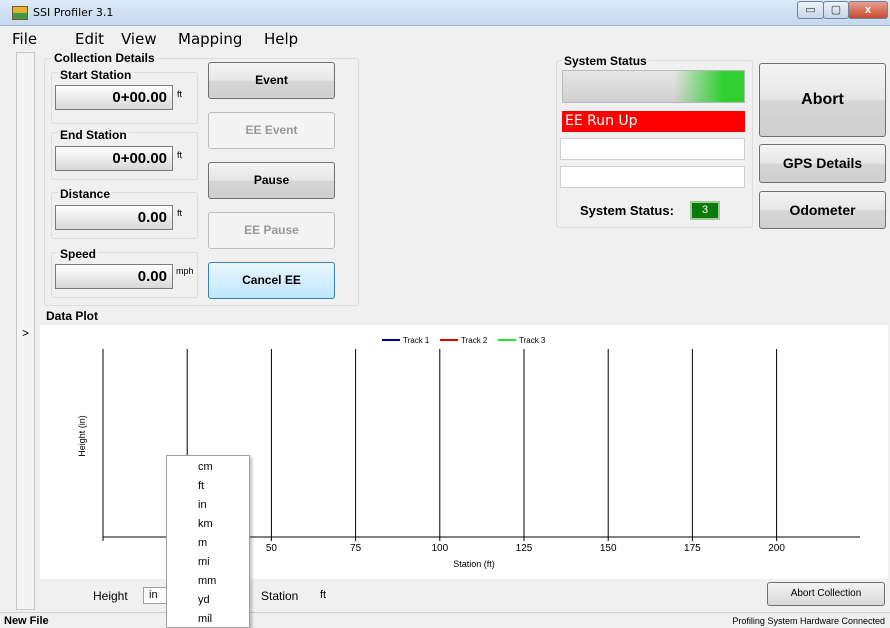  I want to click on legend-entry: Track 1, so click(416, 340).